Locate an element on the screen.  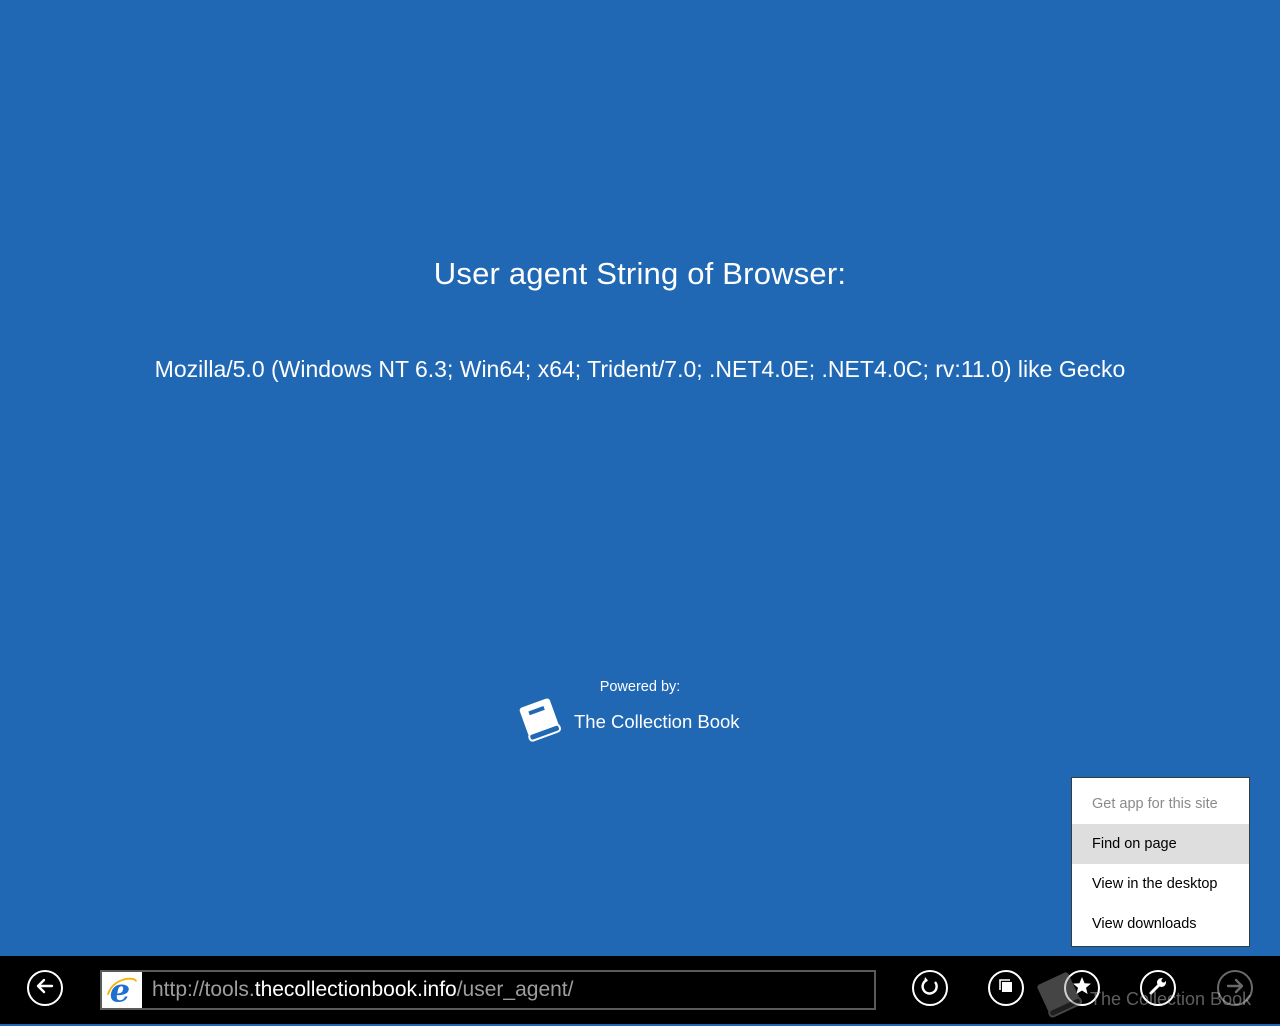
tabs-button is located at coordinates (1006, 988).